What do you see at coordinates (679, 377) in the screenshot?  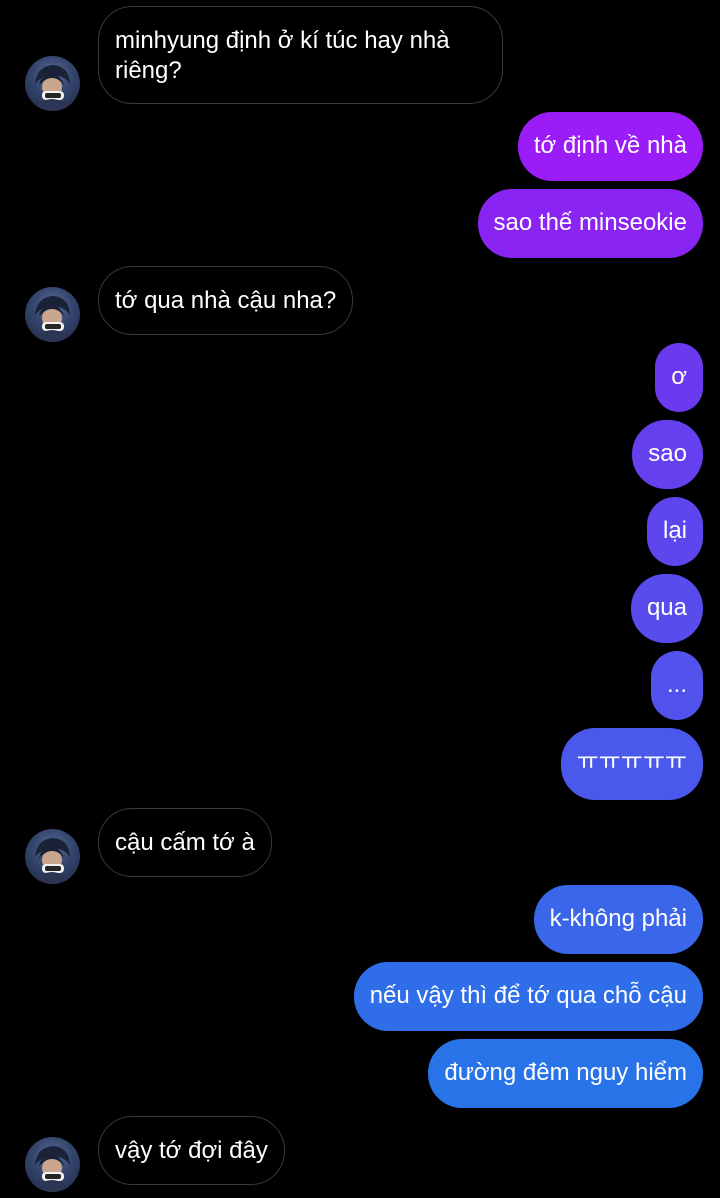 I see `message-outgoing: ơ` at bounding box center [679, 377].